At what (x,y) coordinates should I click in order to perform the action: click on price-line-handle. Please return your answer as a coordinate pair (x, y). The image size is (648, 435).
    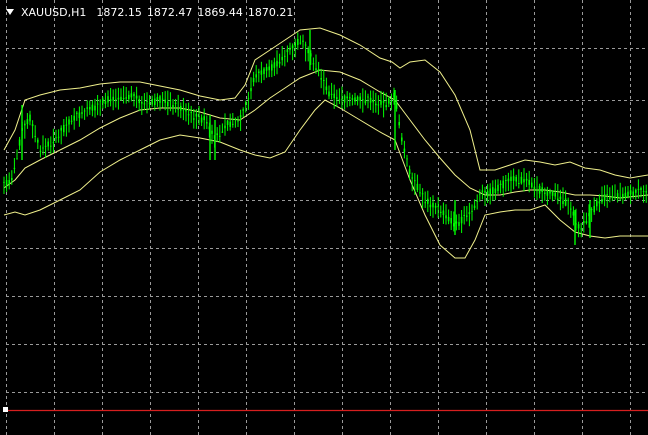
    Looking at the image, I should click on (5, 409).